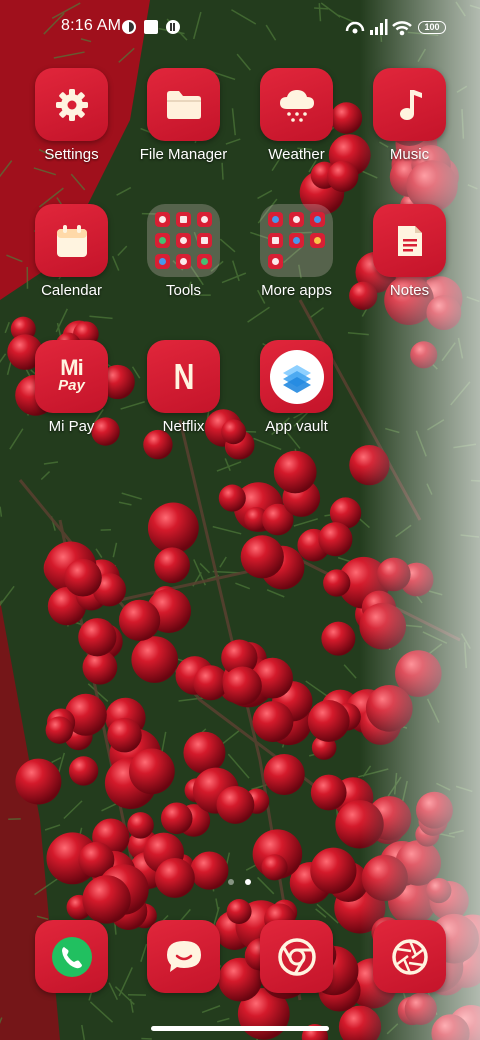 The height and width of the screenshot is (1040, 480). What do you see at coordinates (71, 290) in the screenshot?
I see `app-label: Calendar` at bounding box center [71, 290].